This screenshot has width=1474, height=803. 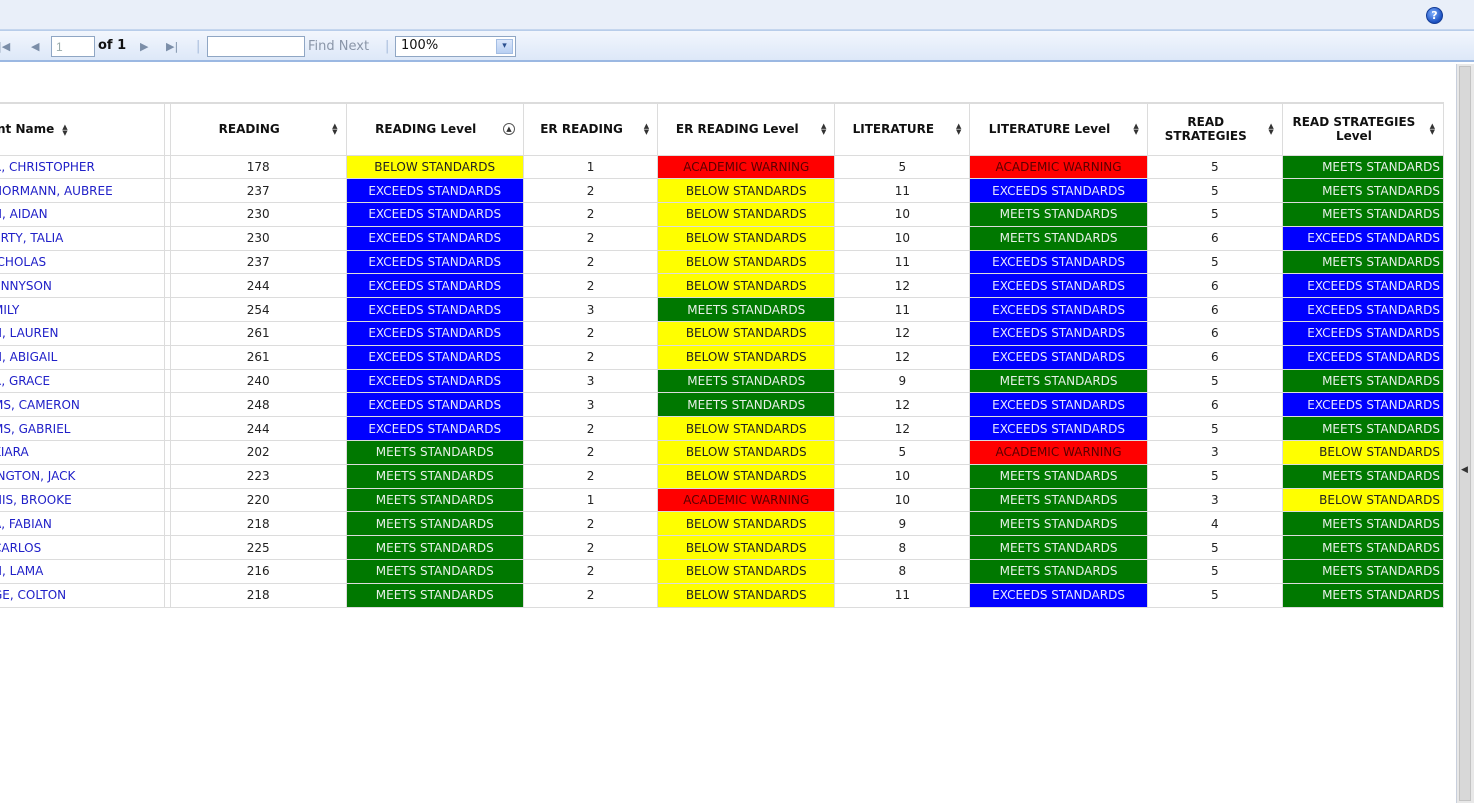 I want to click on student-name-link: INGTON, JACK, so click(x=83, y=476).